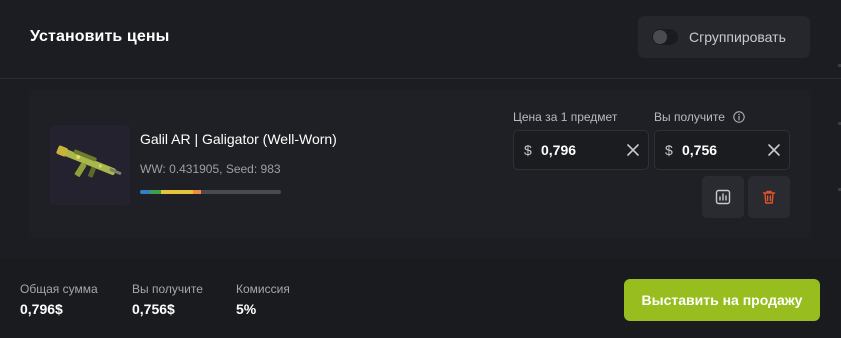  What do you see at coordinates (210, 192) in the screenshot?
I see `wear-bar` at bounding box center [210, 192].